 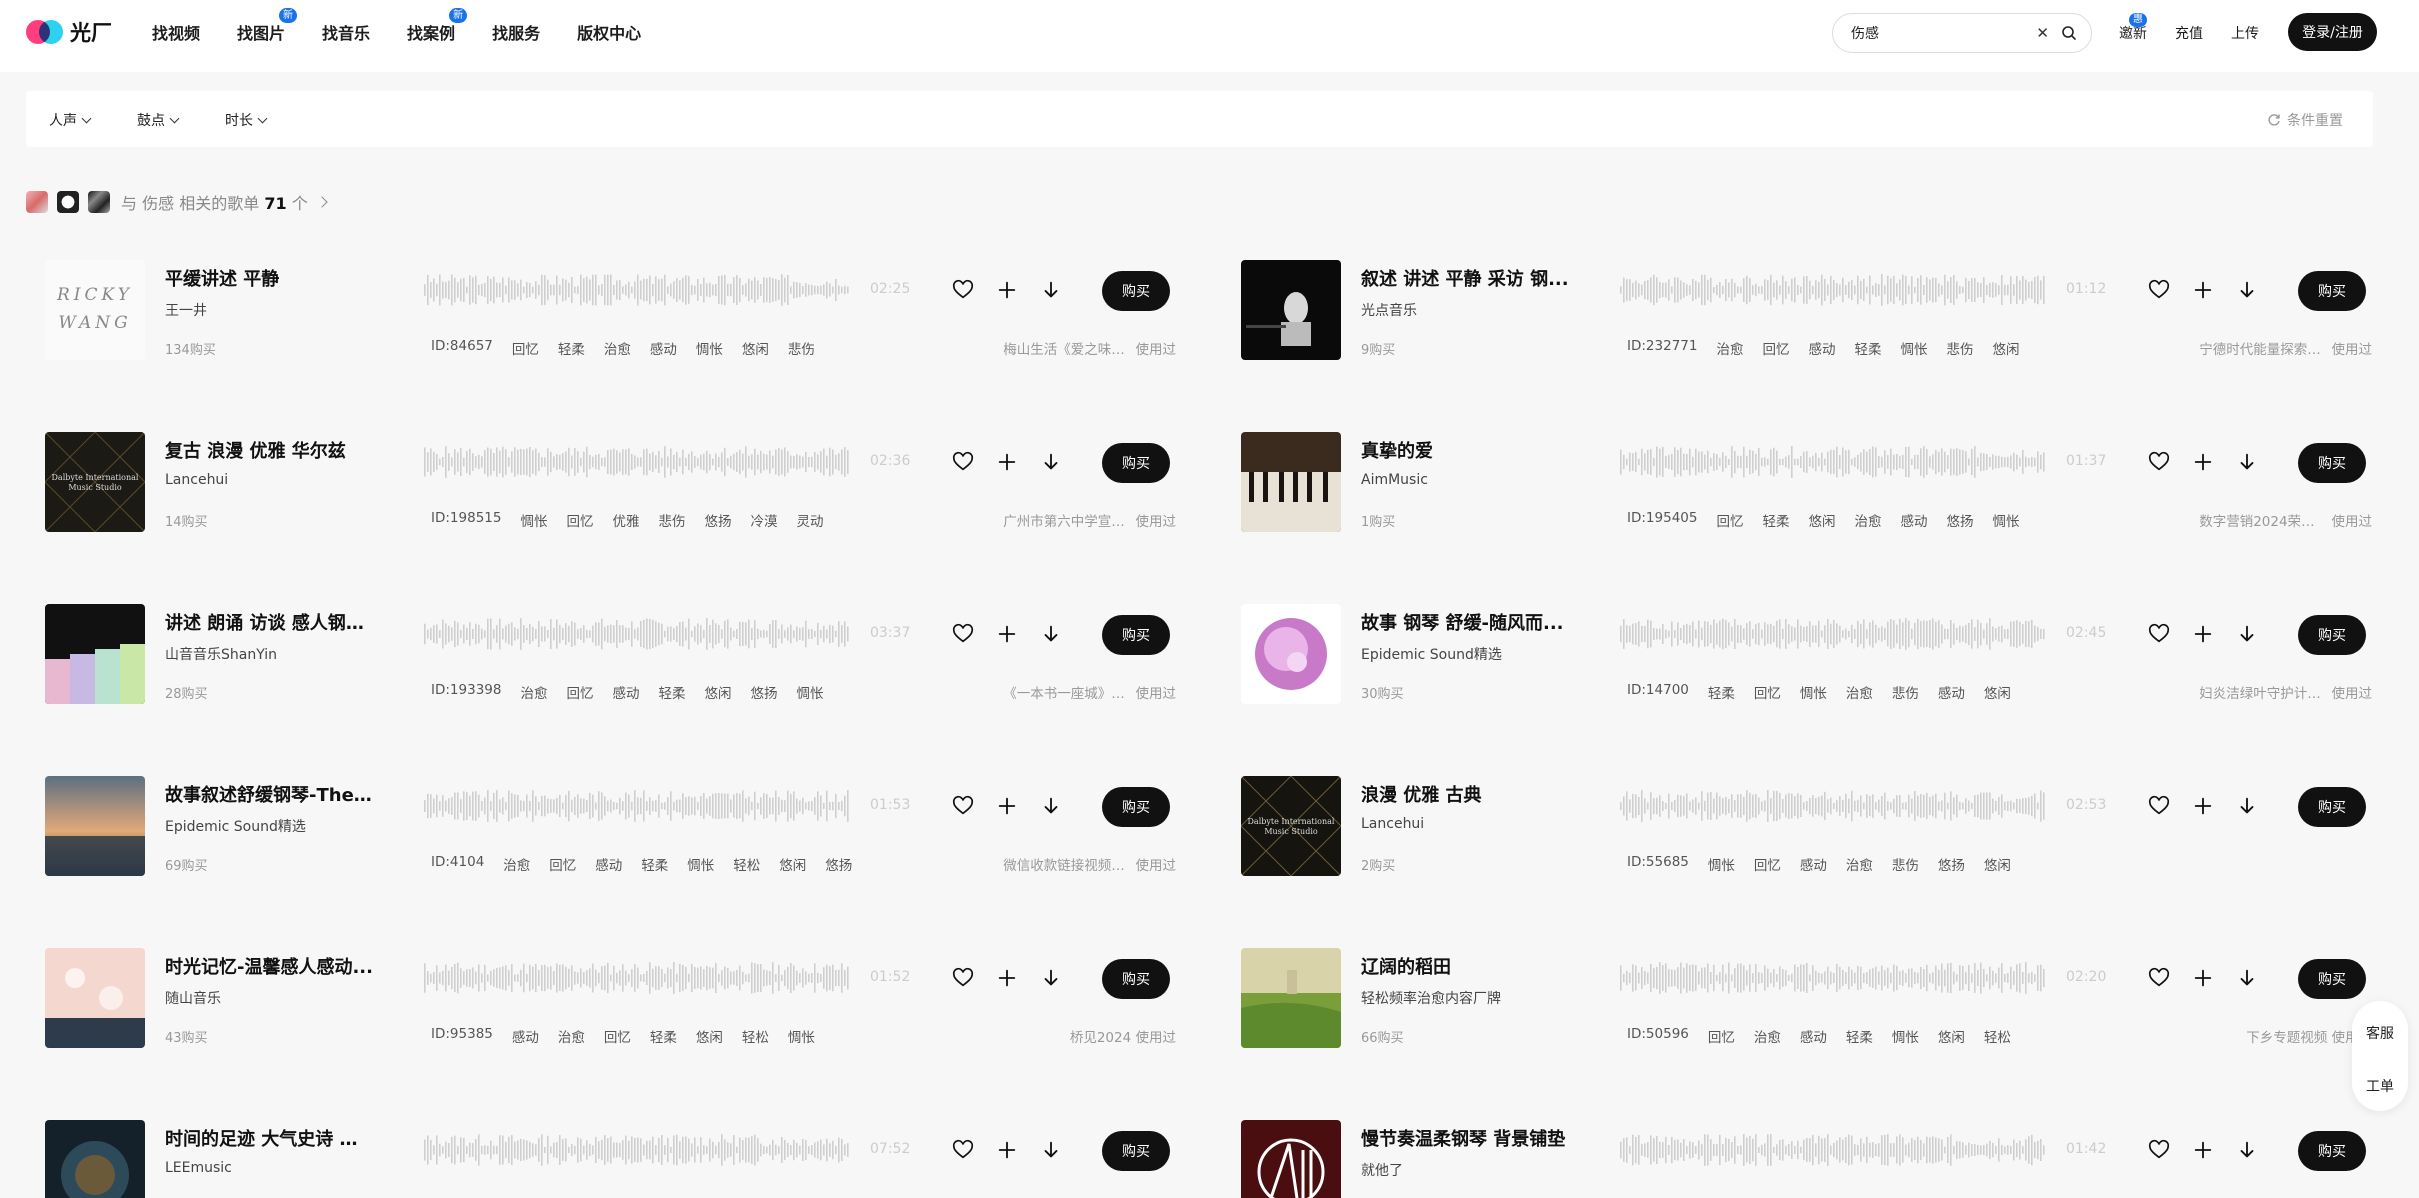 I want to click on track-artist: 王一井, so click(x=270, y=310).